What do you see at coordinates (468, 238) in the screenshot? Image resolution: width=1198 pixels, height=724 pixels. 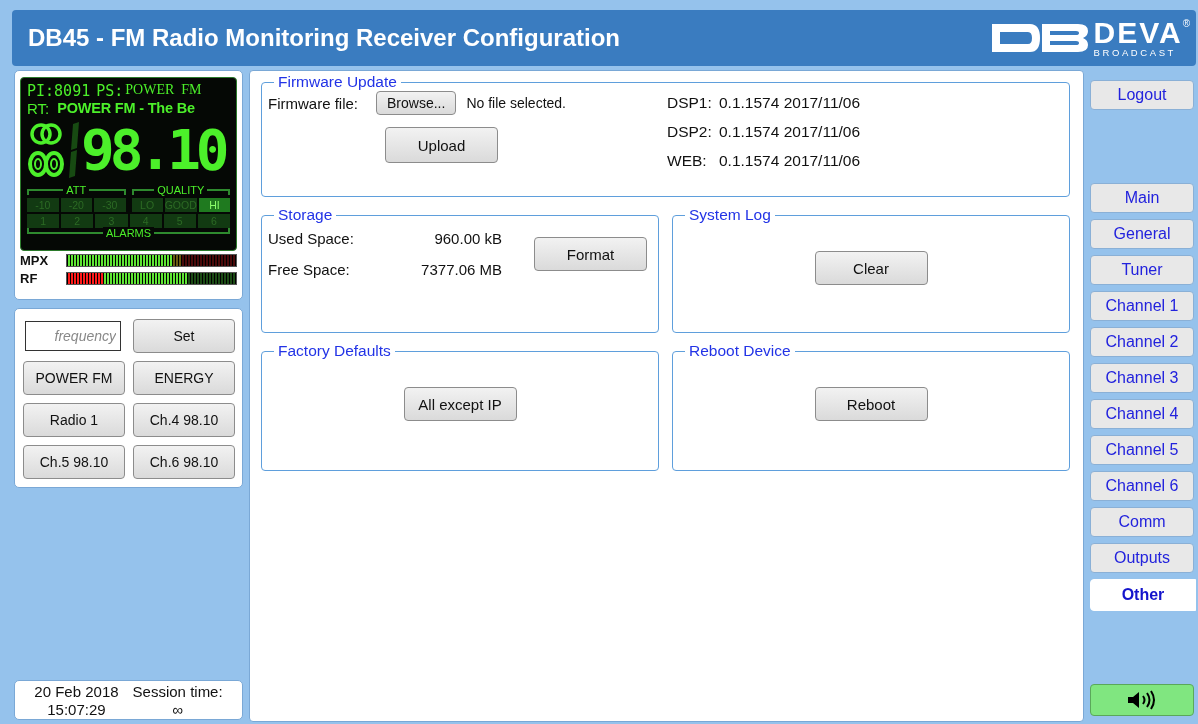 I see `storage-value: 960.00 kB` at bounding box center [468, 238].